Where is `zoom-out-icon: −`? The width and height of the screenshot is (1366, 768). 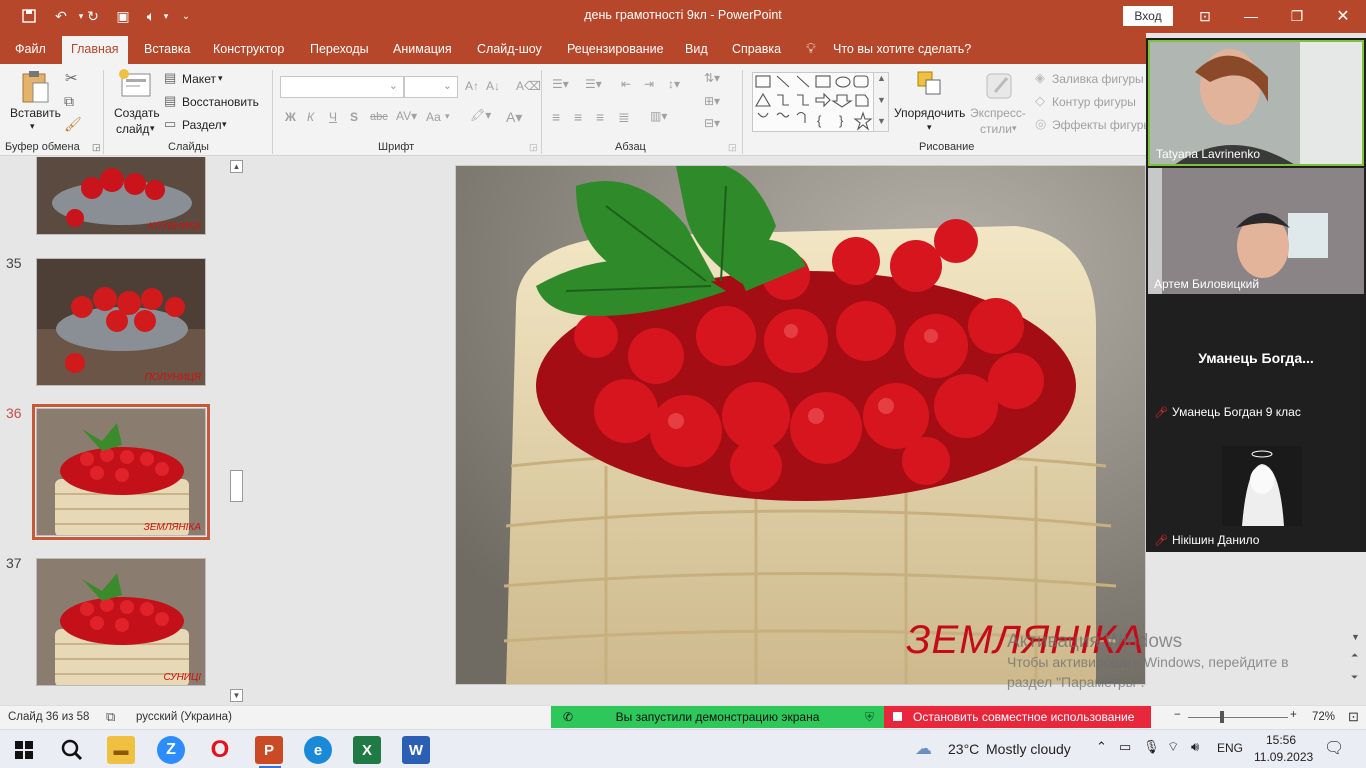 zoom-out-icon: − is located at coordinates (1177, 715).